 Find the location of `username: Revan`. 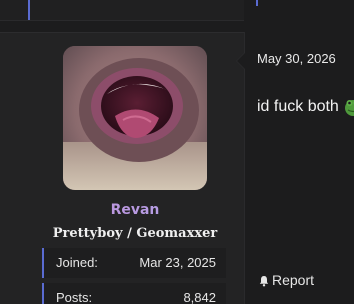

username: Revan is located at coordinates (135, 210).